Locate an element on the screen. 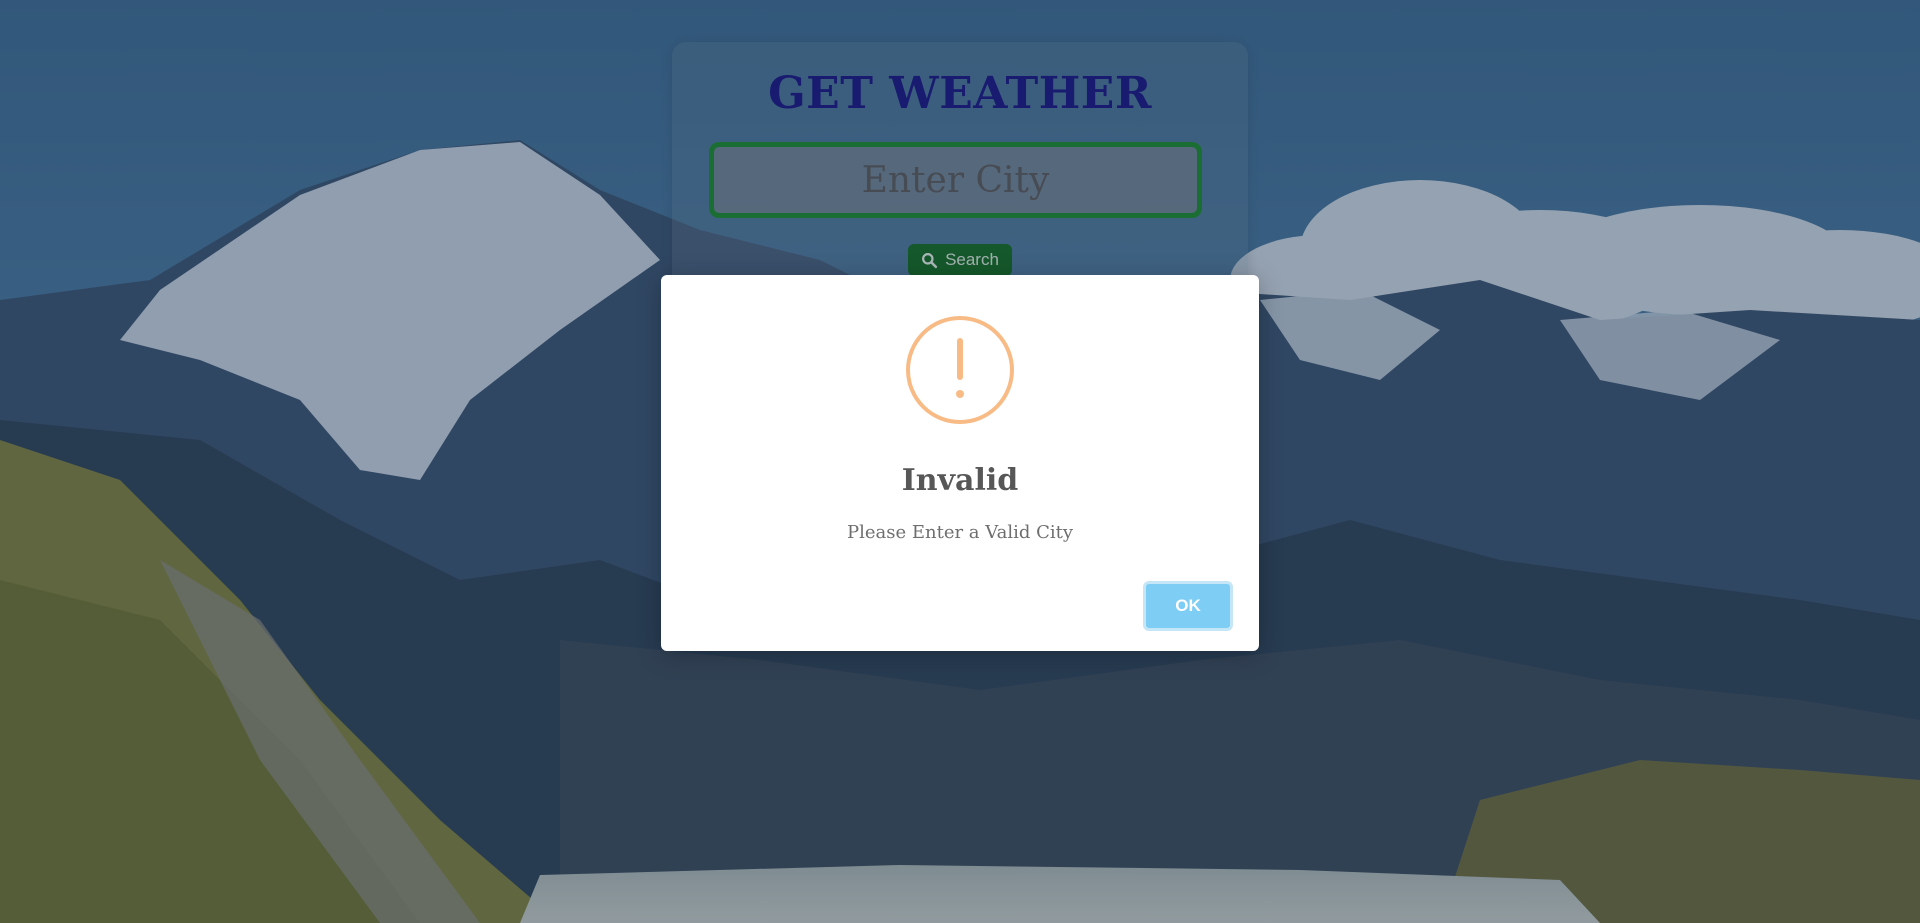 The height and width of the screenshot is (923, 1920). ok-button: OK is located at coordinates (1188, 606).